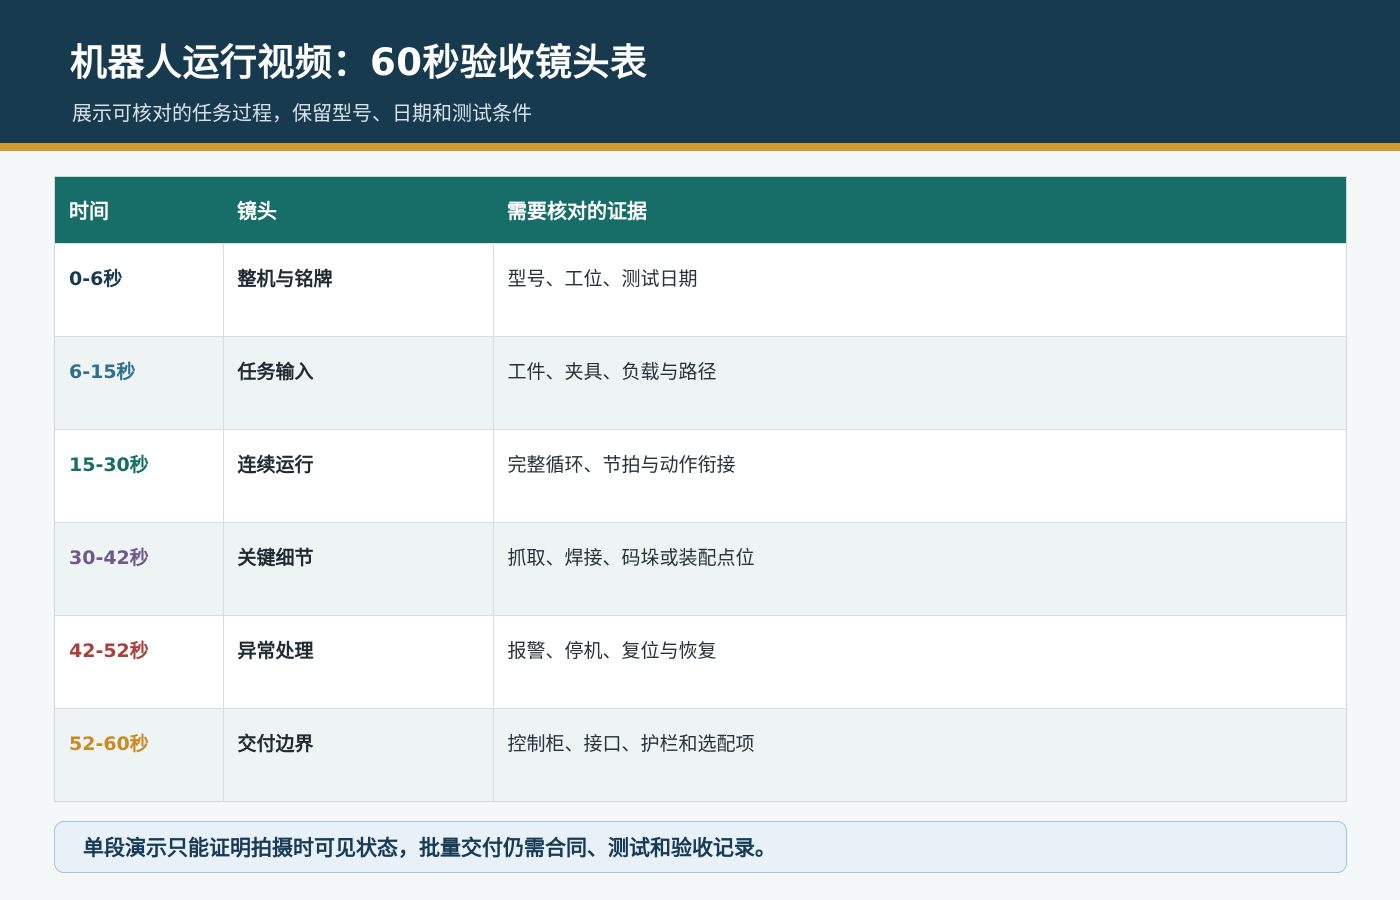 The height and width of the screenshot is (900, 1400). Describe the element at coordinates (577, 211) in the screenshot. I see `column-header-evidence: 需要核对的证据` at that location.